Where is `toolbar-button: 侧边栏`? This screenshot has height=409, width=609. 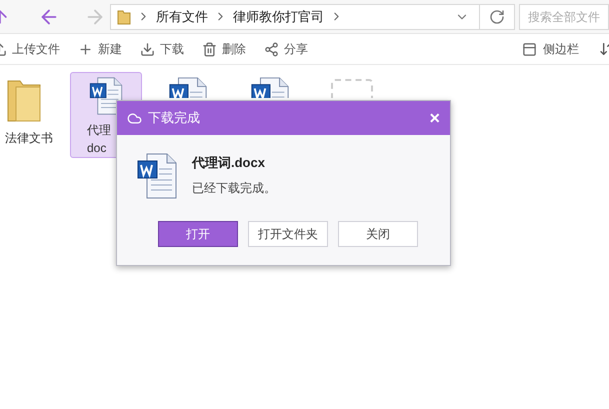
toolbar-button: 侧边栏 is located at coordinates (550, 49).